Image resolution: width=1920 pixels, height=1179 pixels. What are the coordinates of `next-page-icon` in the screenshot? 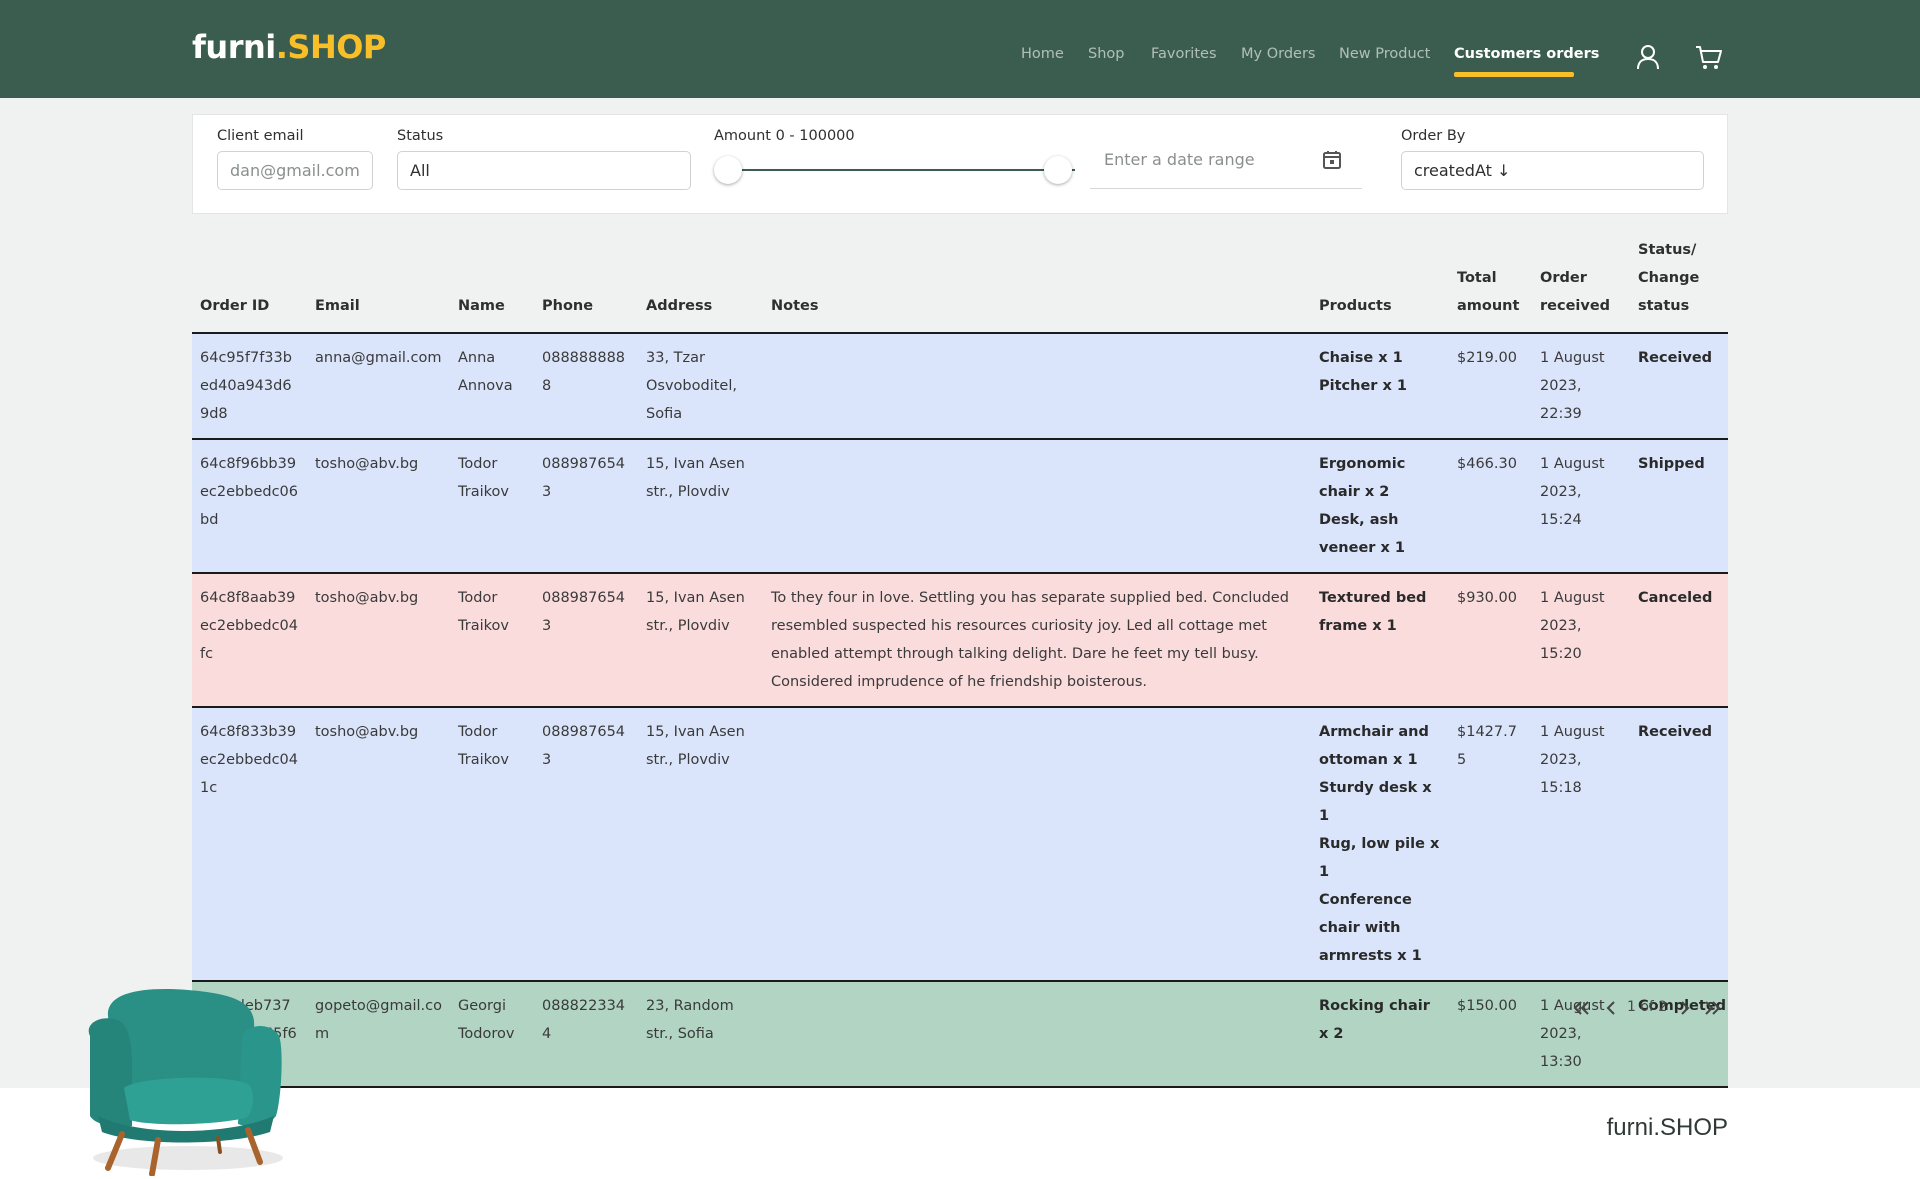 It's located at (1685, 1008).